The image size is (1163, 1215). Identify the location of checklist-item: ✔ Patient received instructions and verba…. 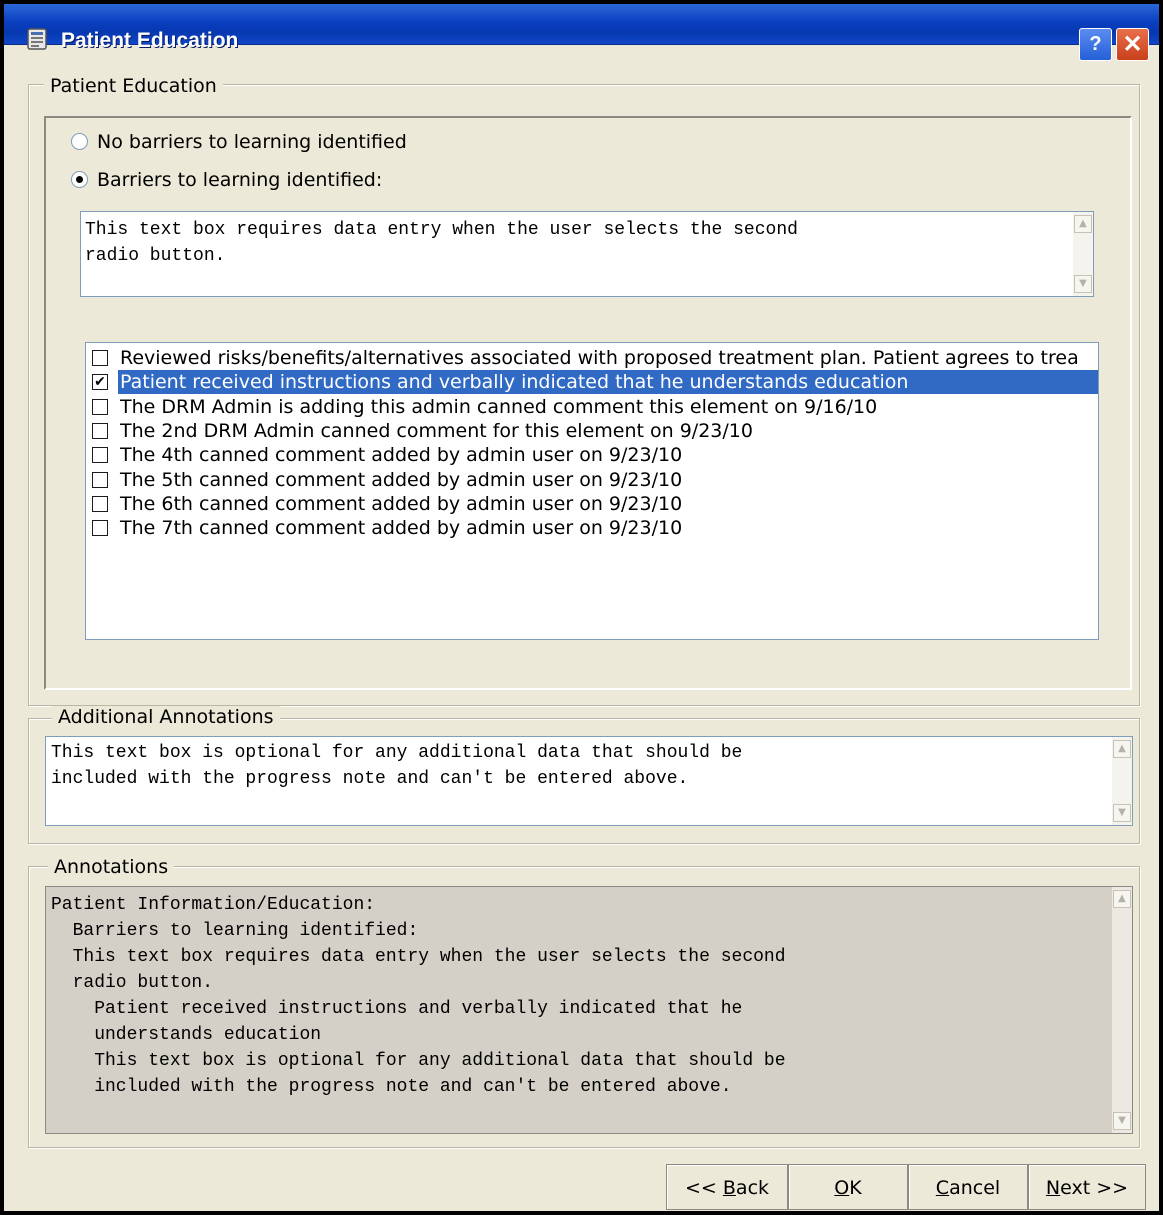
(594, 382).